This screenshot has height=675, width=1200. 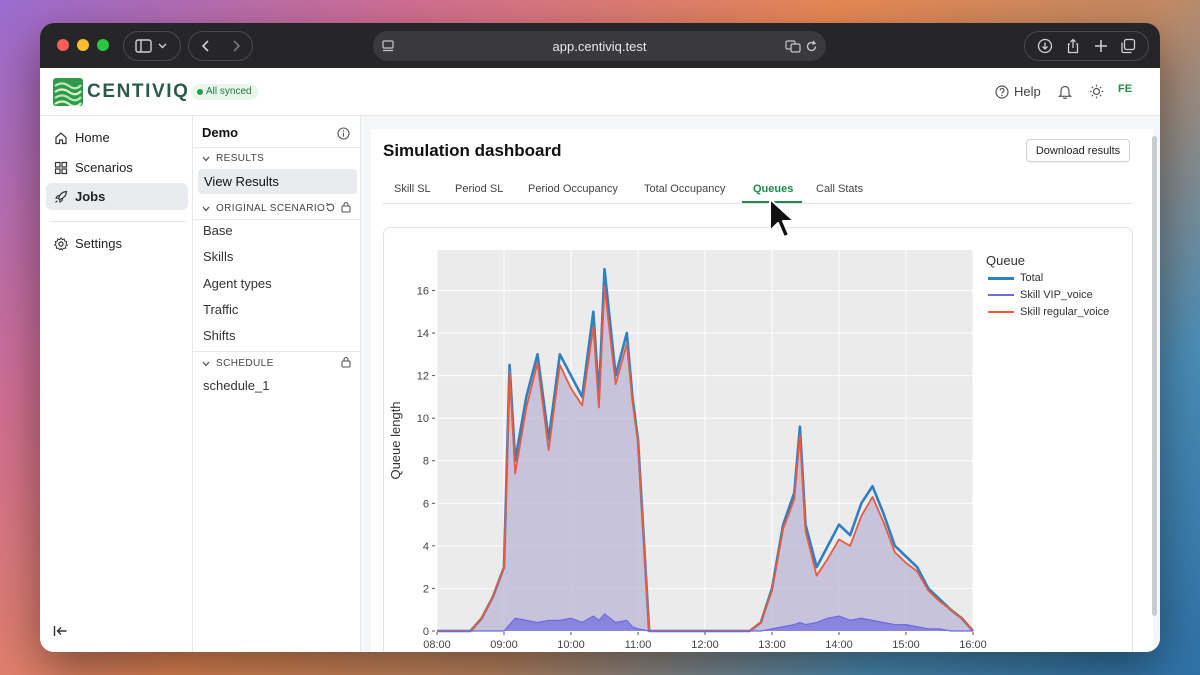 I want to click on view-results-label: View Results, so click(x=241, y=181).